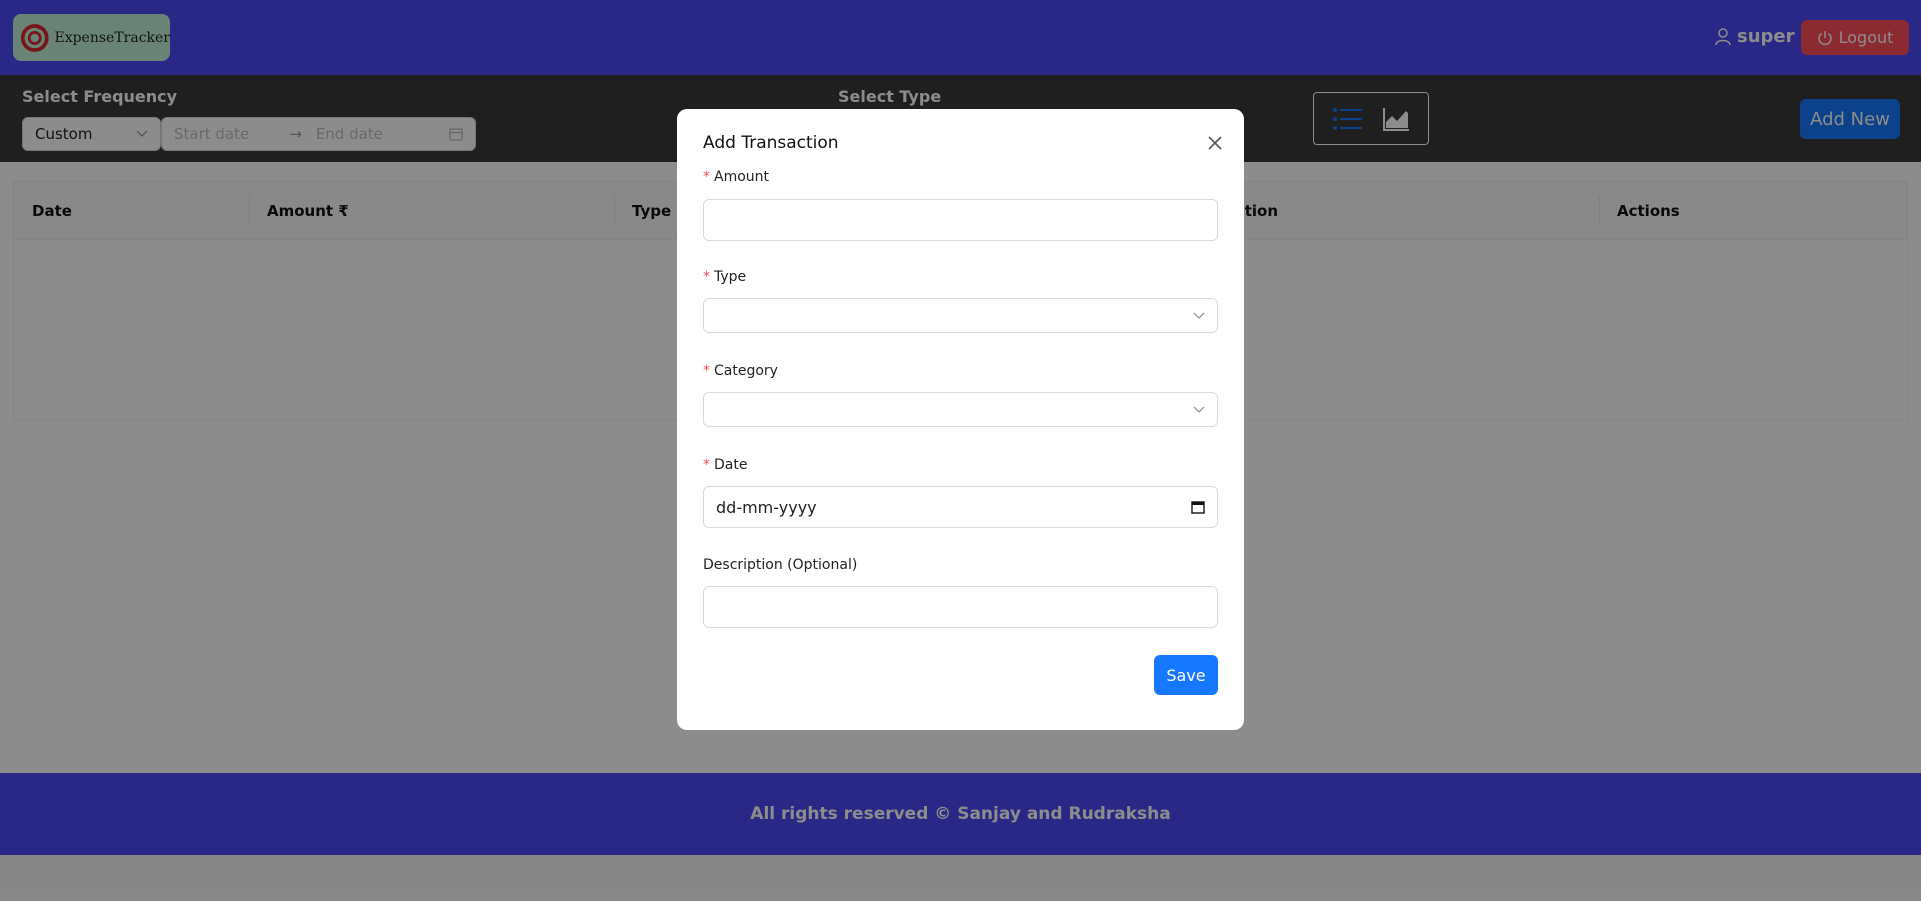 Image resolution: width=1921 pixels, height=901 pixels. What do you see at coordinates (960, 315) in the screenshot?
I see `type-select` at bounding box center [960, 315].